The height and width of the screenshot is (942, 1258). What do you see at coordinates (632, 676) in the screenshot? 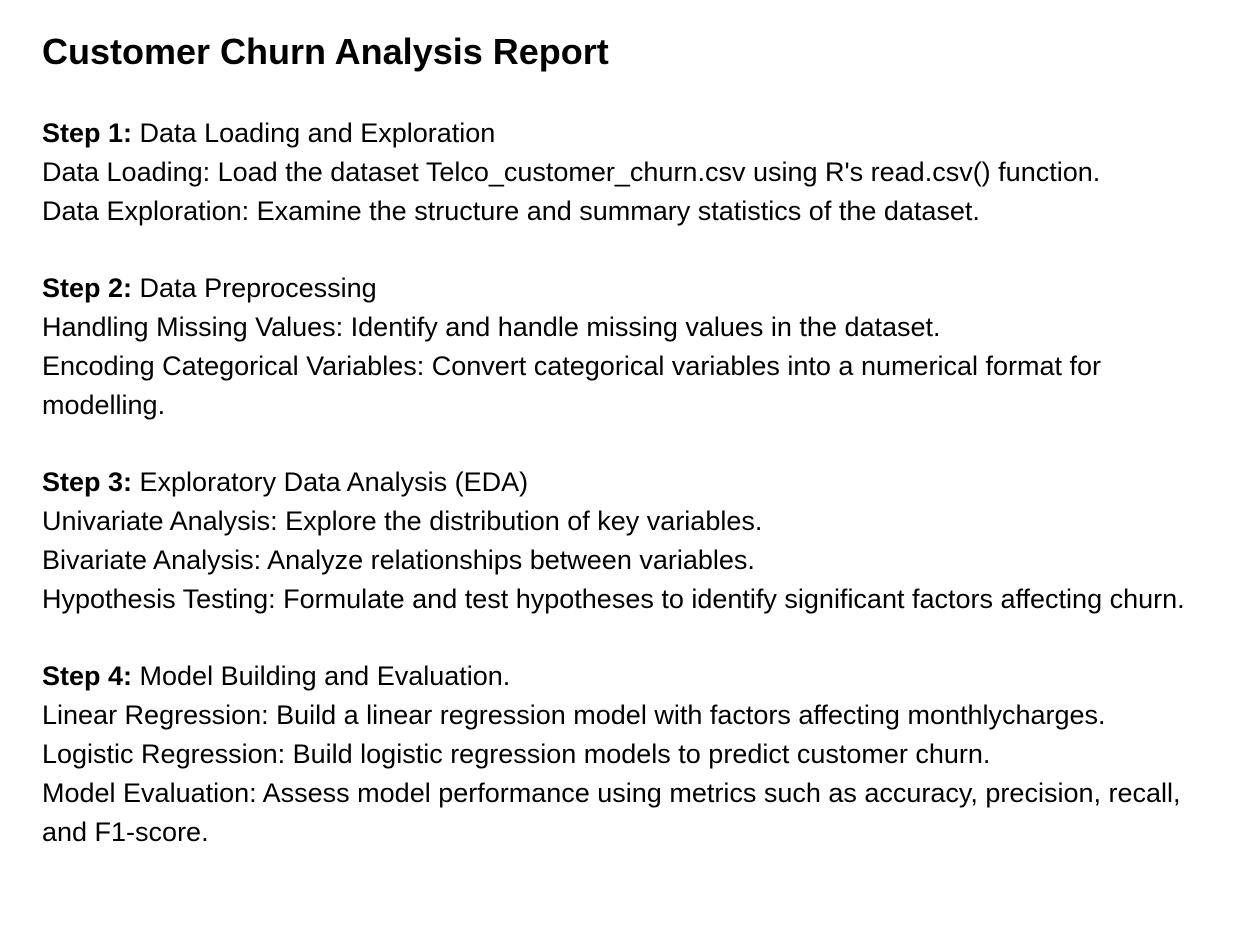
I see `step-heading: Step 4: Model Building and Evaluation.` at bounding box center [632, 676].